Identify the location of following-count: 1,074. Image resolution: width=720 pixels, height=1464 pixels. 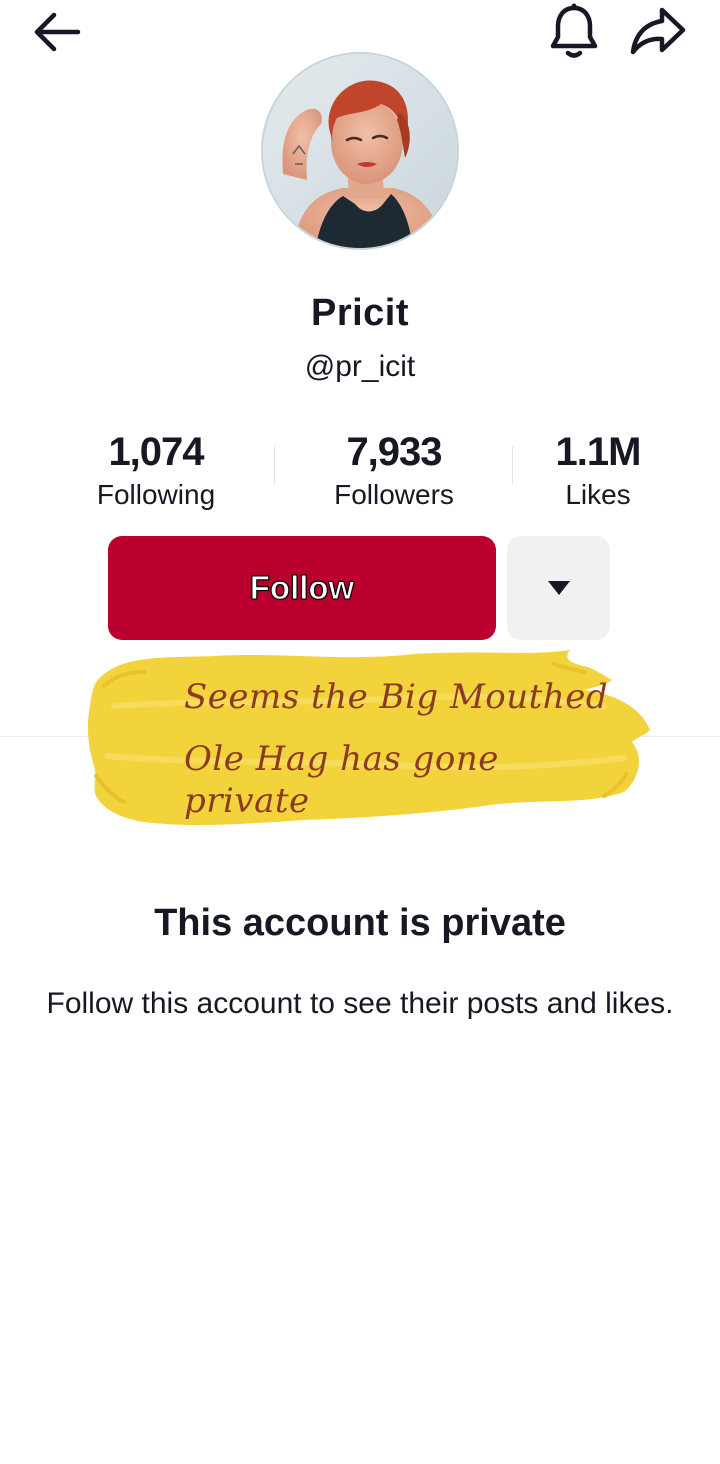
(156, 452).